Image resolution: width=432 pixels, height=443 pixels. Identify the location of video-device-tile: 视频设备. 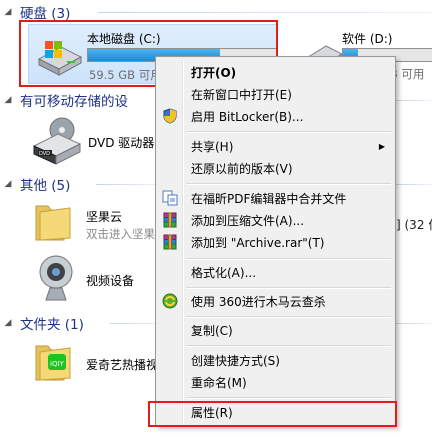
(93, 280).